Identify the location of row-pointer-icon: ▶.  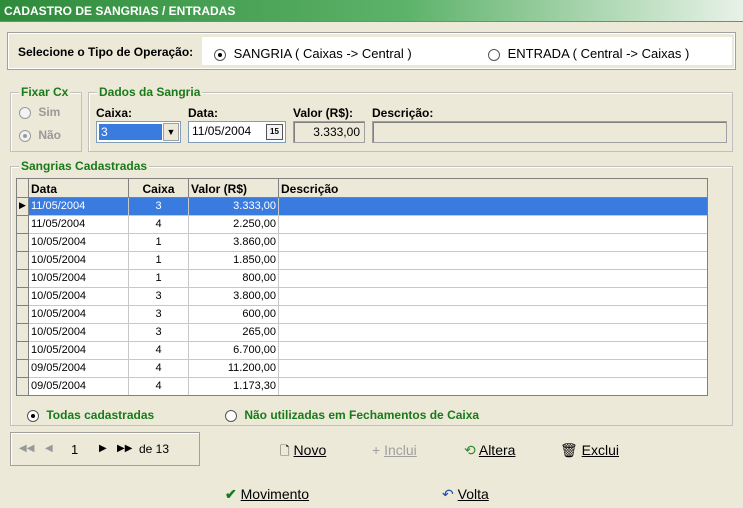
(22, 205).